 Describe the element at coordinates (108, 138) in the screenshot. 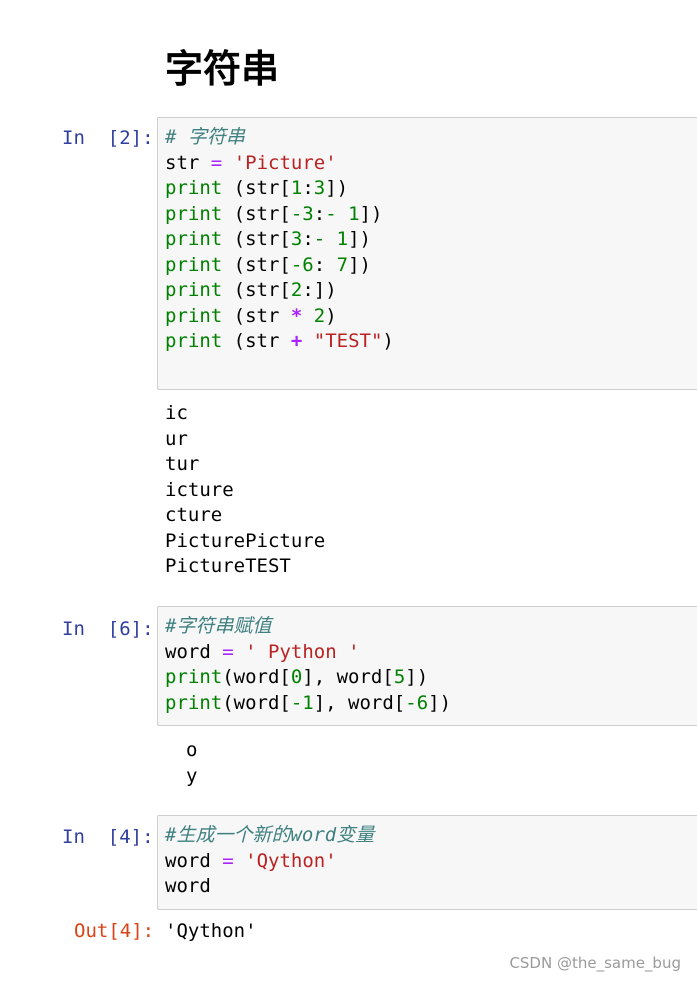

I see `input-prompt: In [2]:` at that location.